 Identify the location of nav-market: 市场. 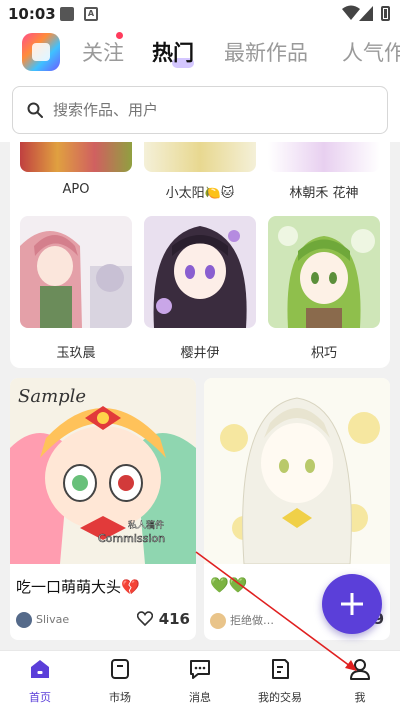
(120, 683).